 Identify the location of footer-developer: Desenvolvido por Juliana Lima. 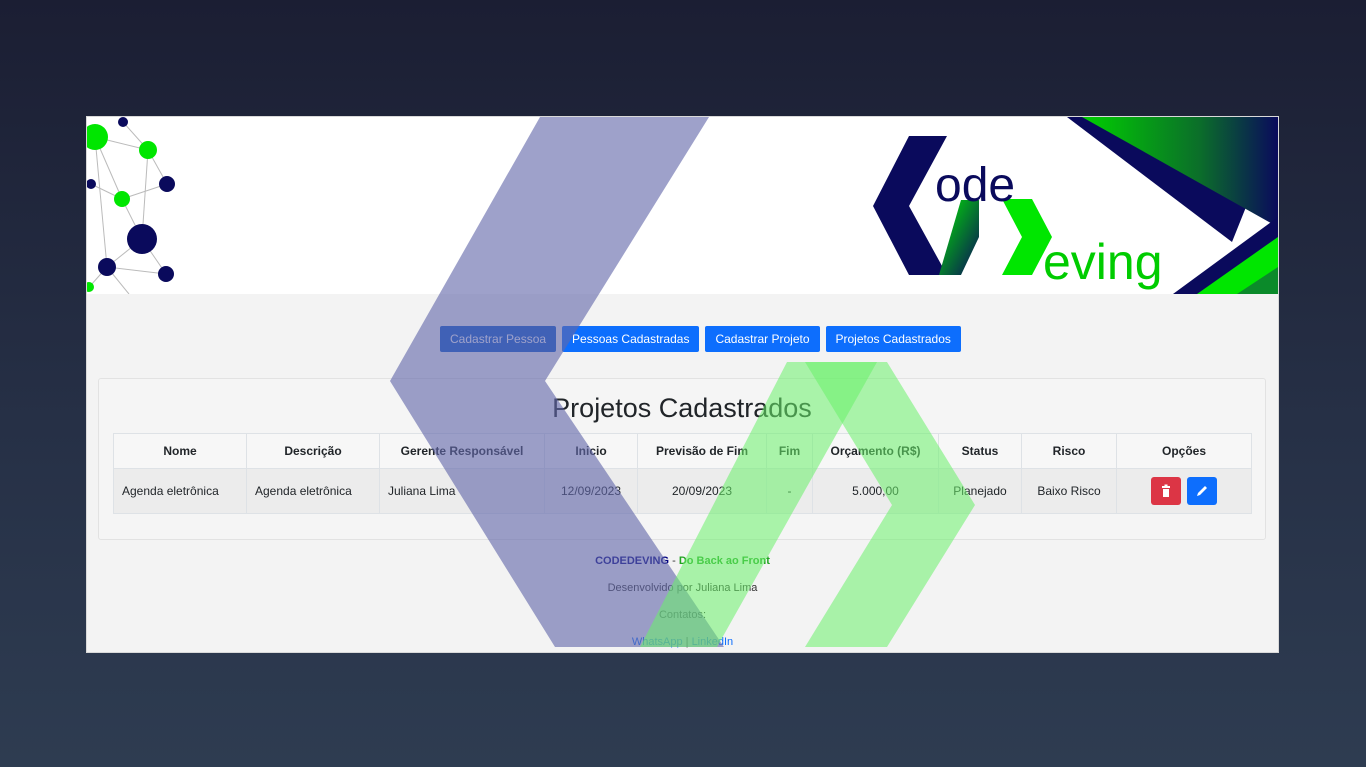
(682, 588).